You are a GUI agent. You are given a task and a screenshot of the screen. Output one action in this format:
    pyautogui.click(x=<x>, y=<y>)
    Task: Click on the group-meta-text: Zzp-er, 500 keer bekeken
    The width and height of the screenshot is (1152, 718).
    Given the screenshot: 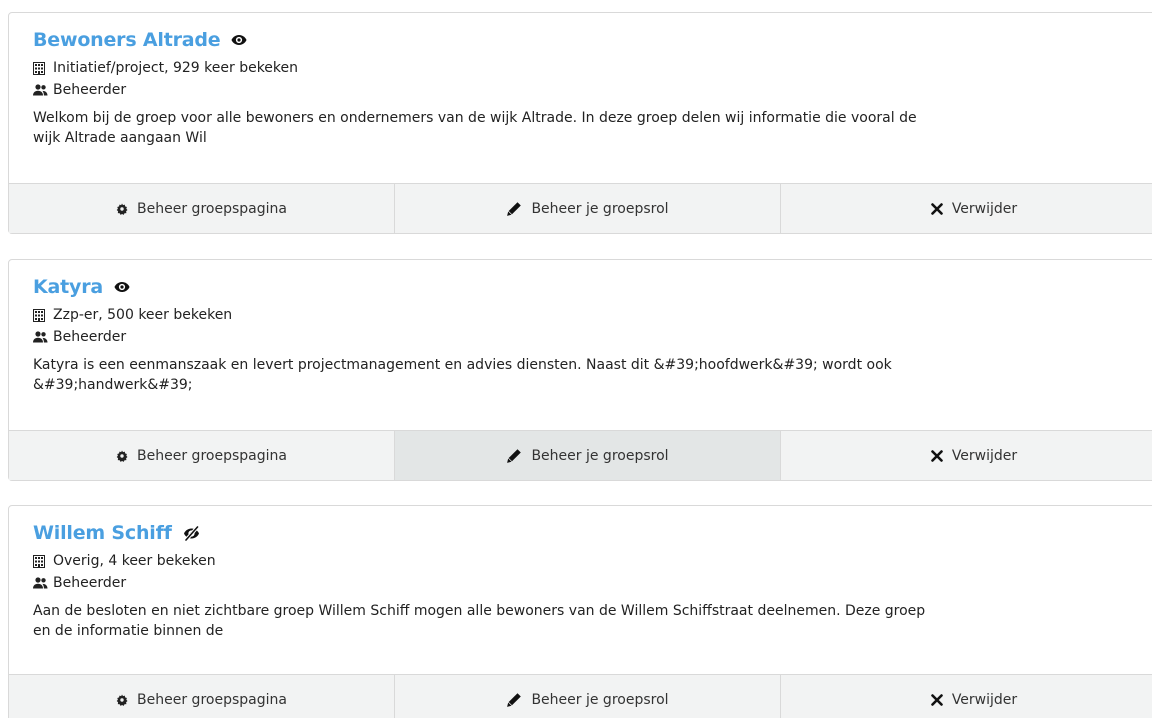 What is the action you would take?
    pyautogui.click(x=143, y=315)
    